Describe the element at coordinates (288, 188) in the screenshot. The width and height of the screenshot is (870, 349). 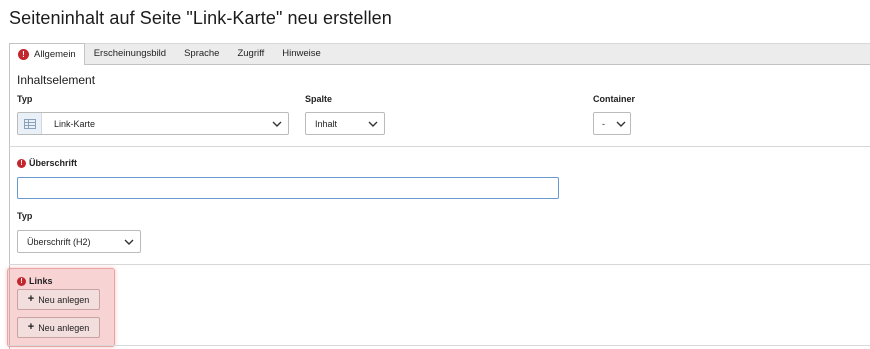
I see `heading-input` at that location.